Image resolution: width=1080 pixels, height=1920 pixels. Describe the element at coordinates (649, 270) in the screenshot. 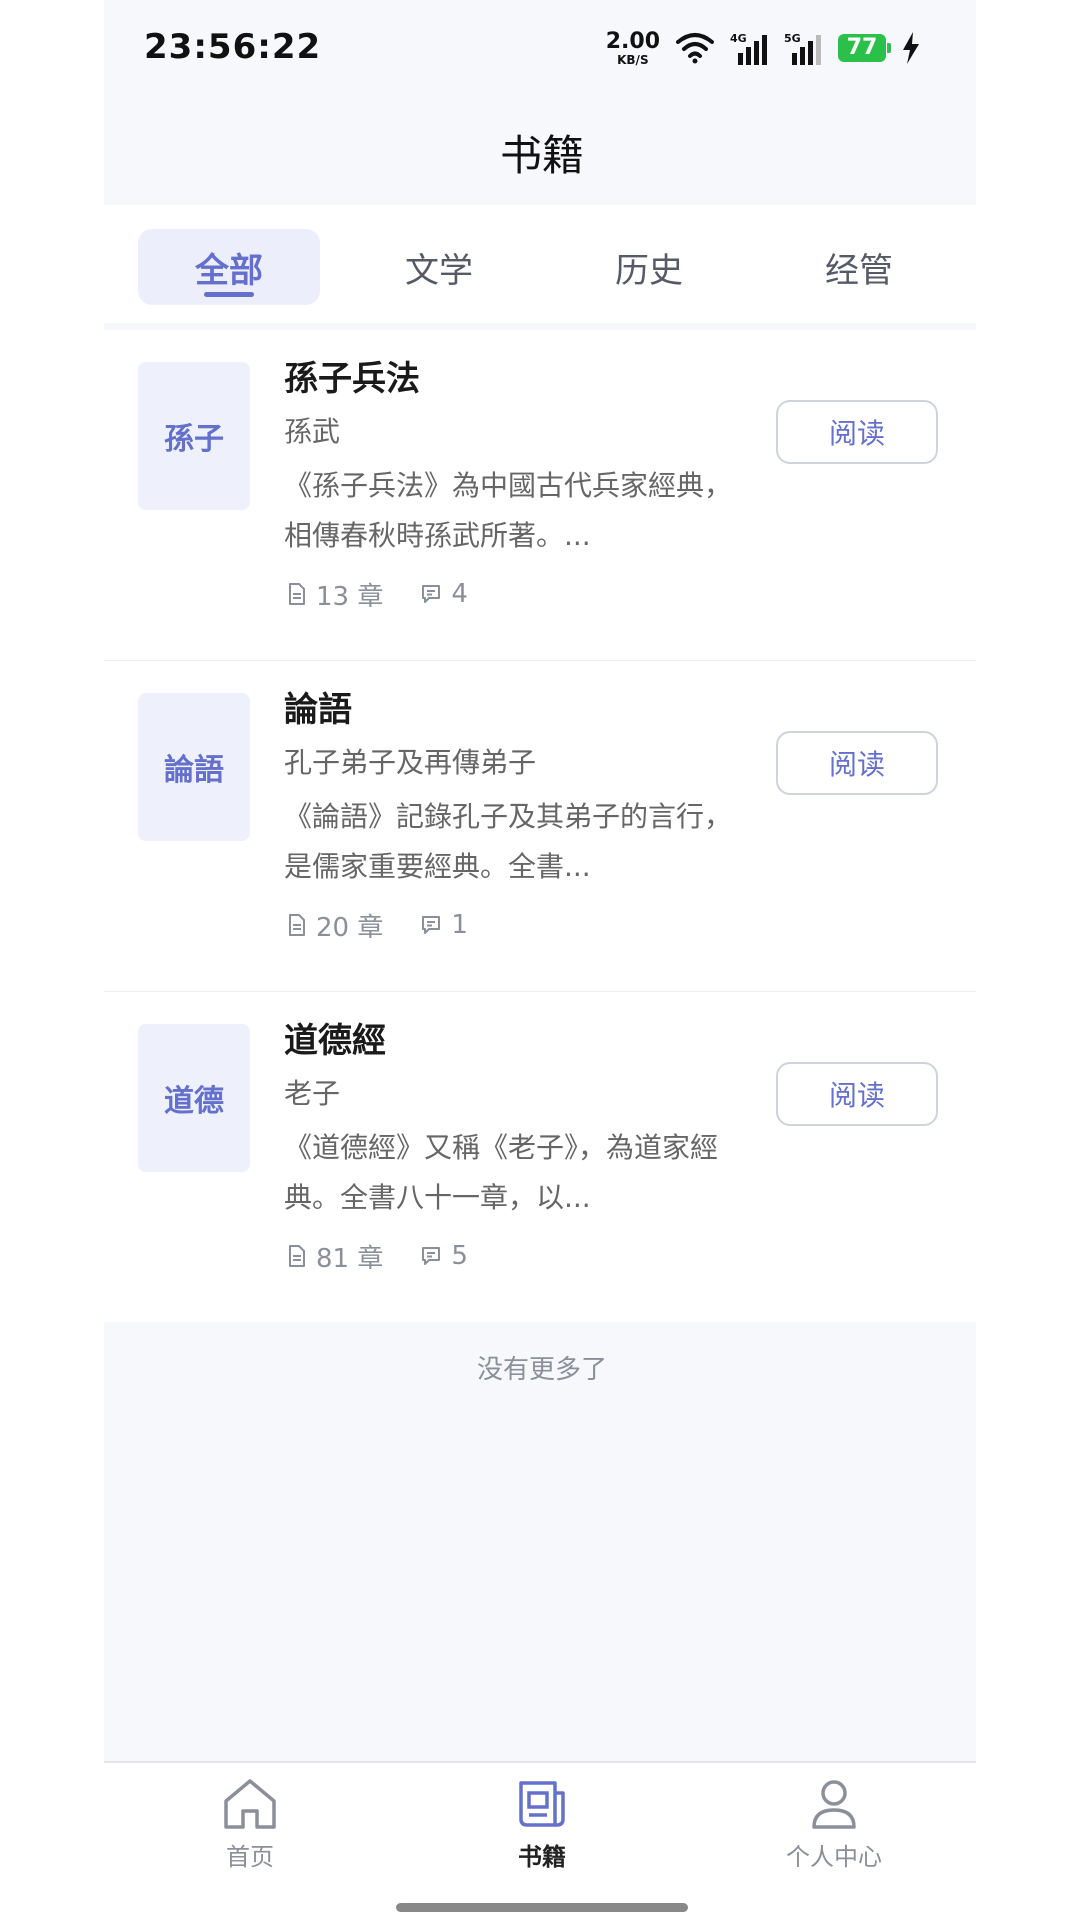

I see `tab-history-label: 历史` at that location.